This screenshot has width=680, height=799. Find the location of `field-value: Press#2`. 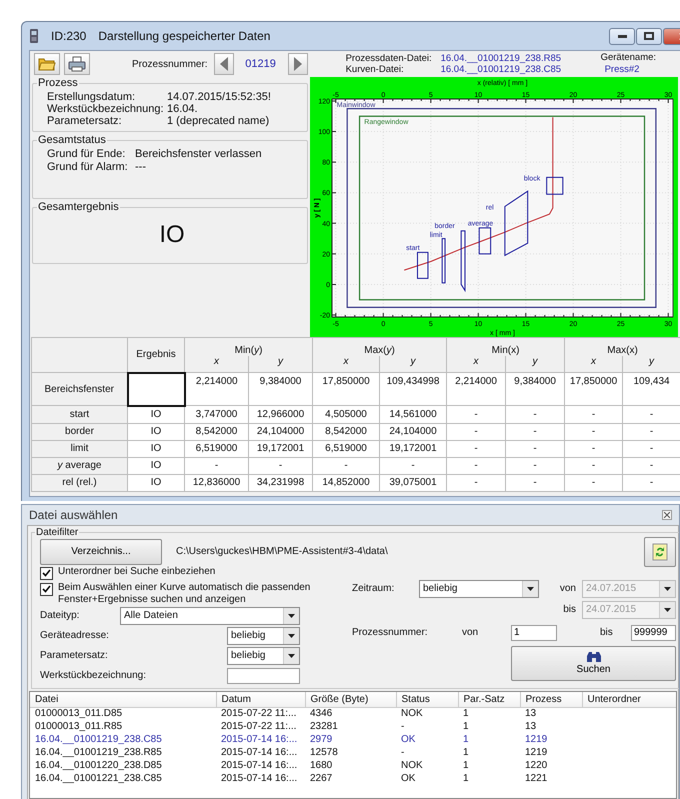

field-value: Press#2 is located at coordinates (622, 70).